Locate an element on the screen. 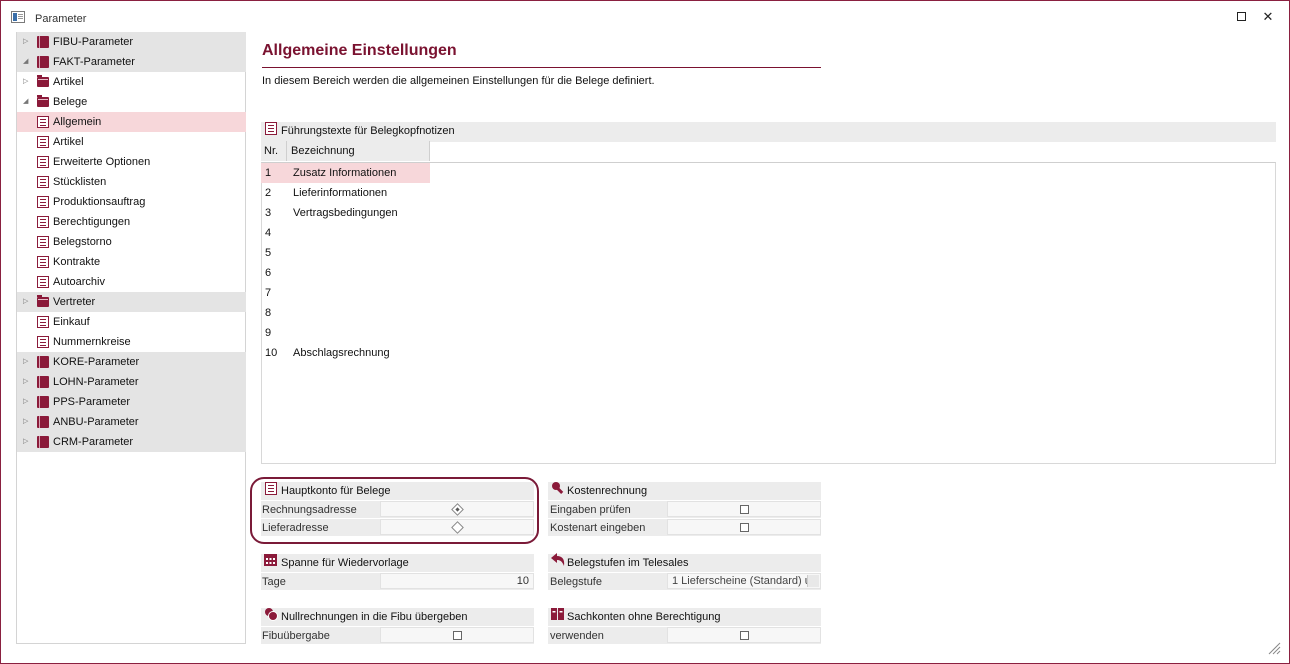 This screenshot has height=664, width=1290. row-number: 4 is located at coordinates (268, 233).